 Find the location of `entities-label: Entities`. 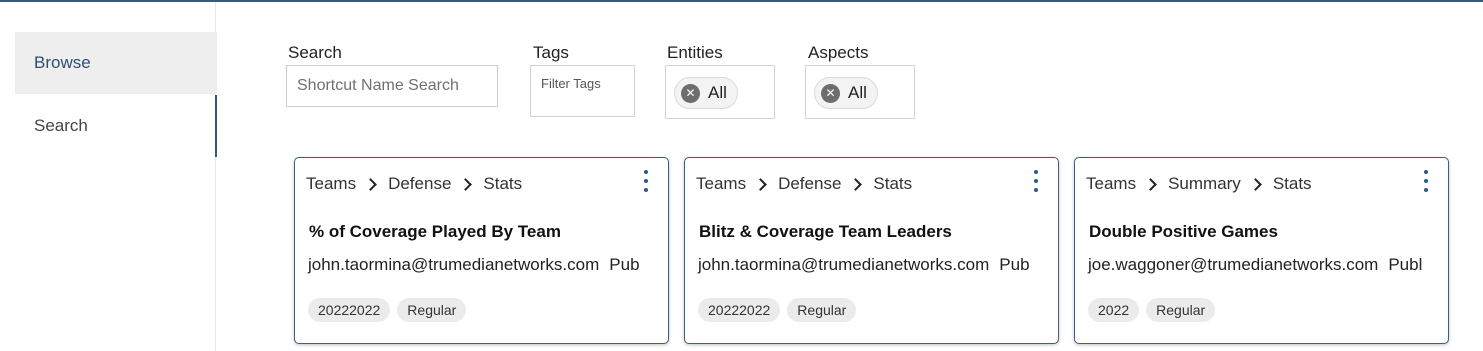

entities-label: Entities is located at coordinates (695, 52).